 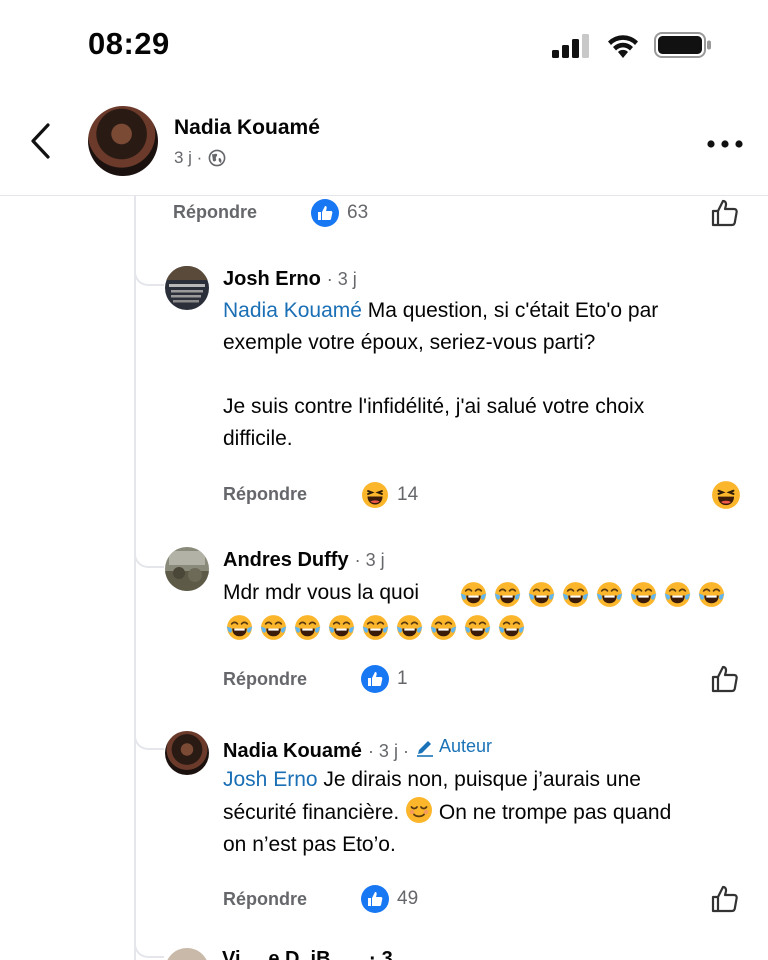 I want to click on globe-icon, so click(x=217, y=158).